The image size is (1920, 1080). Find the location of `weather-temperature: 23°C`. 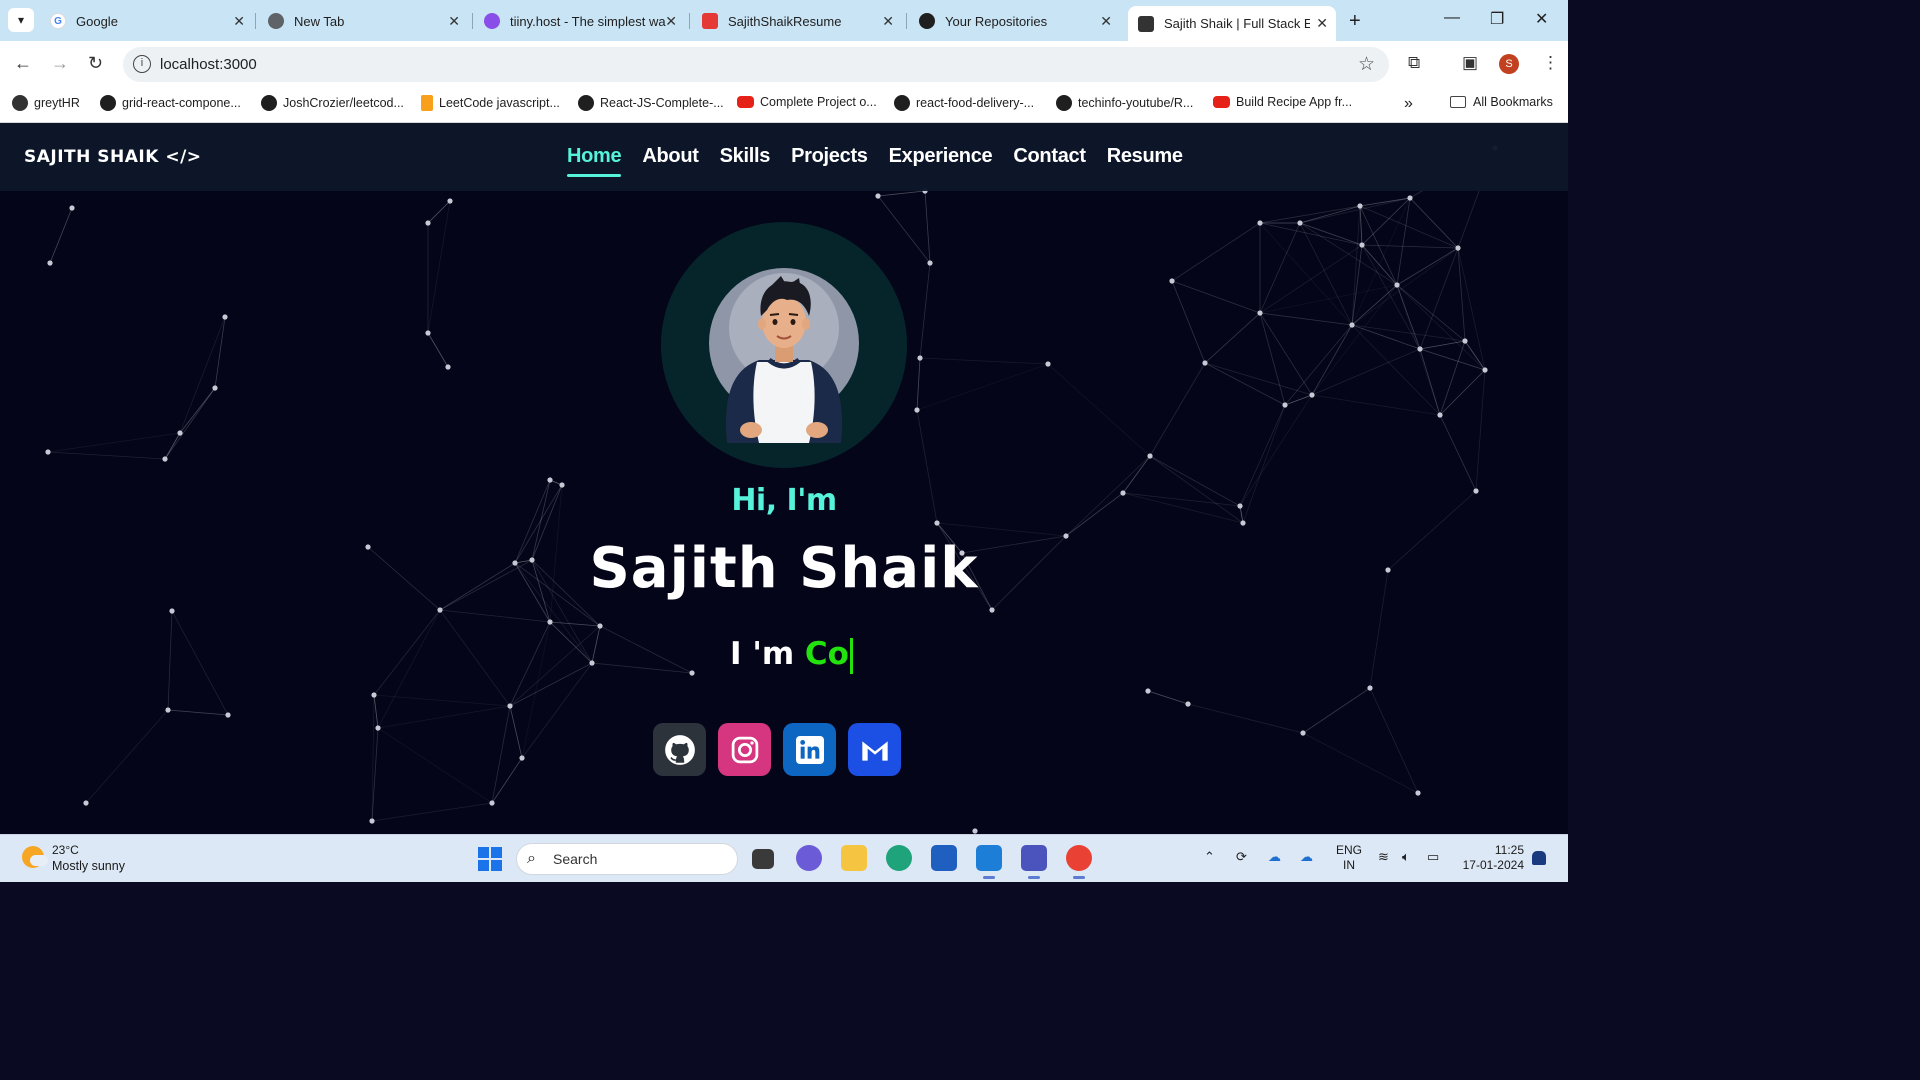

weather-temperature: 23°C is located at coordinates (65, 850).